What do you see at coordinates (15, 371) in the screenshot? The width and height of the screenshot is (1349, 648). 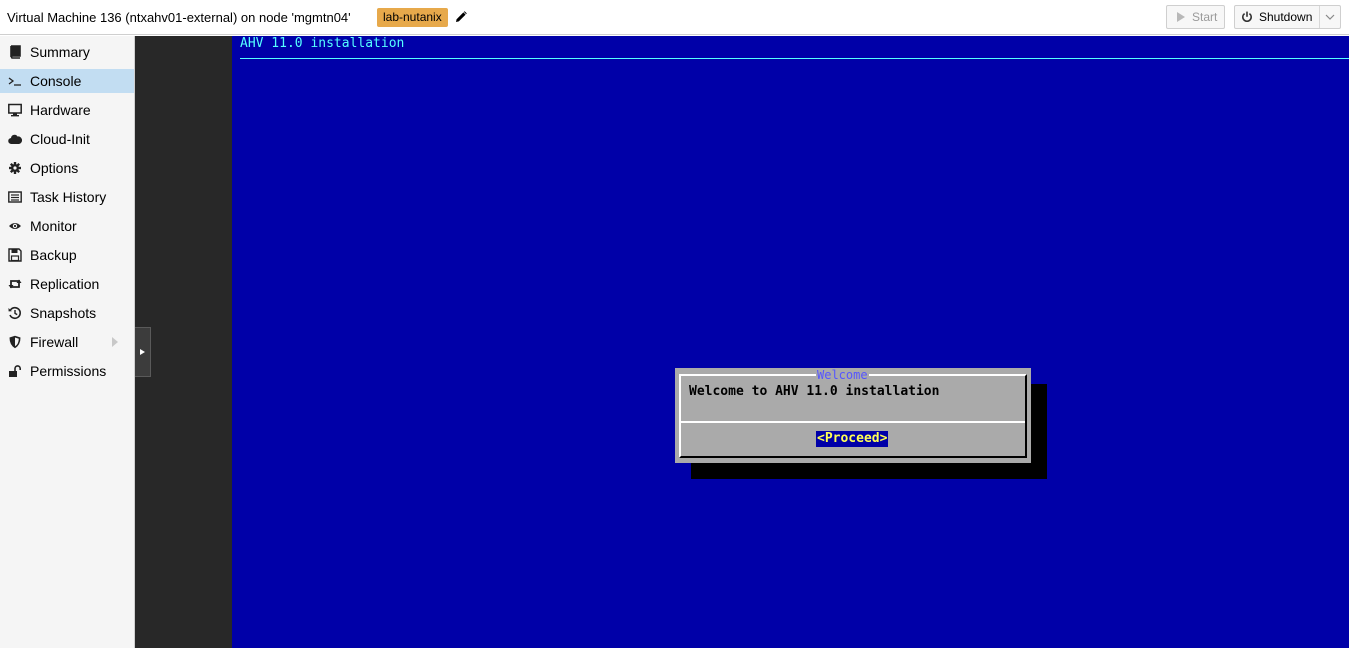 I see `unlock-icon` at bounding box center [15, 371].